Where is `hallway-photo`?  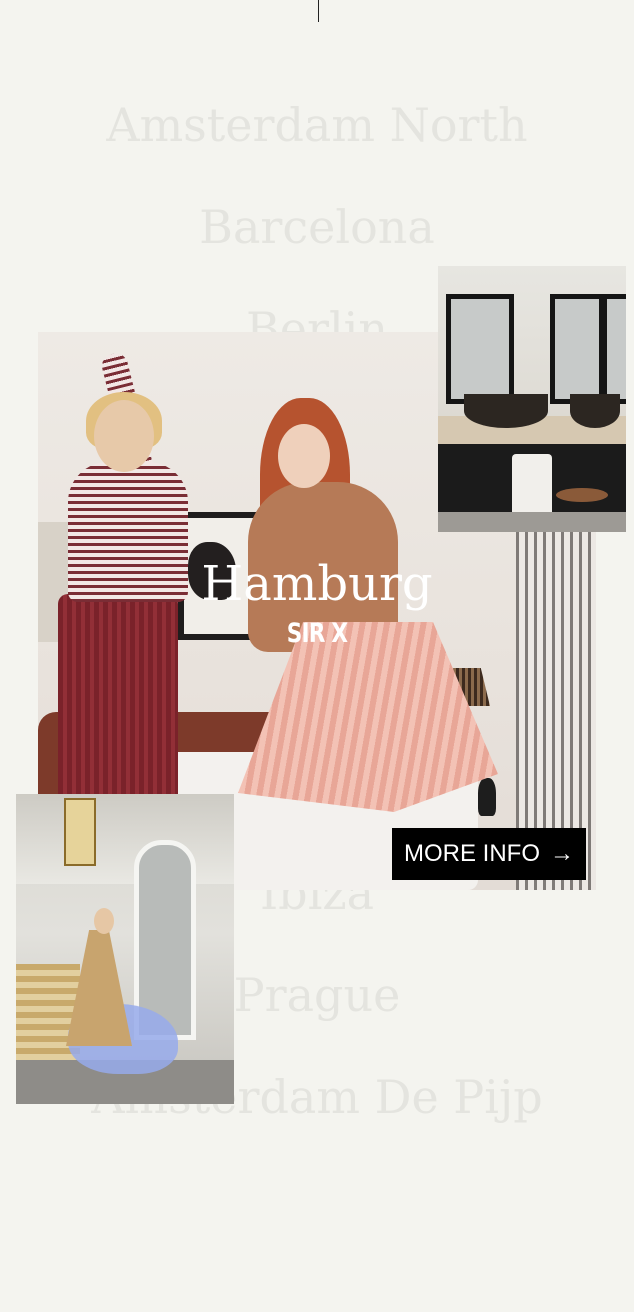
hallway-photo is located at coordinates (125, 949).